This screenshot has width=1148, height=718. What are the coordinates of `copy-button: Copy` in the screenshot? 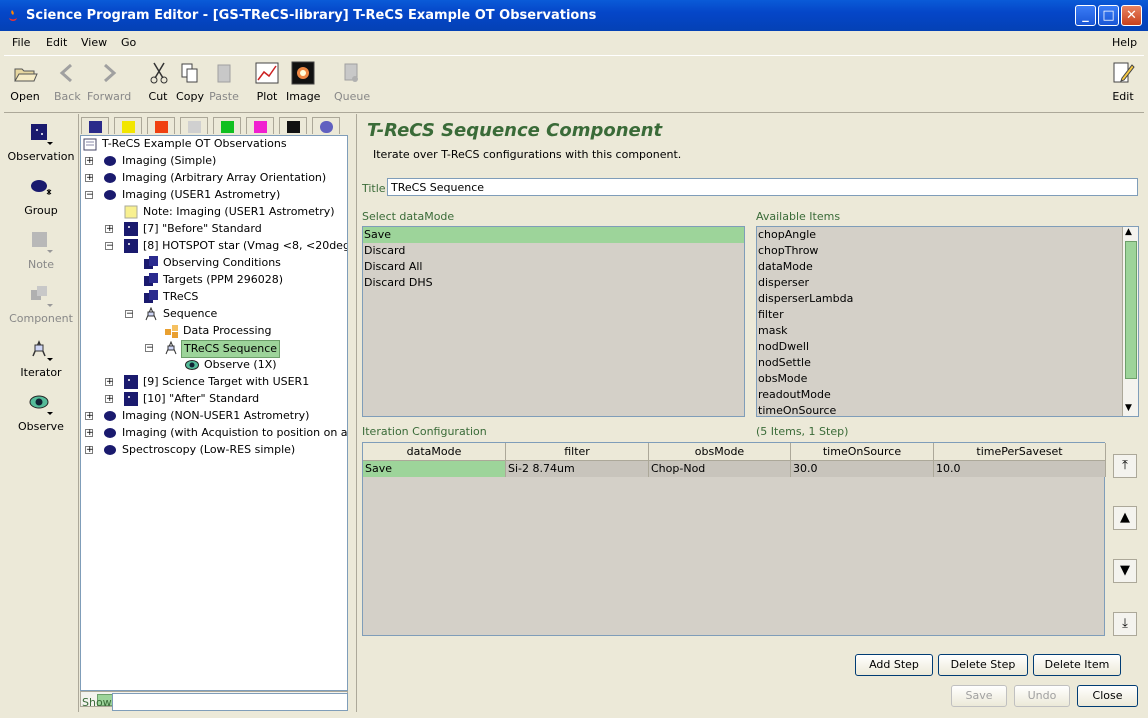 It's located at (190, 81).